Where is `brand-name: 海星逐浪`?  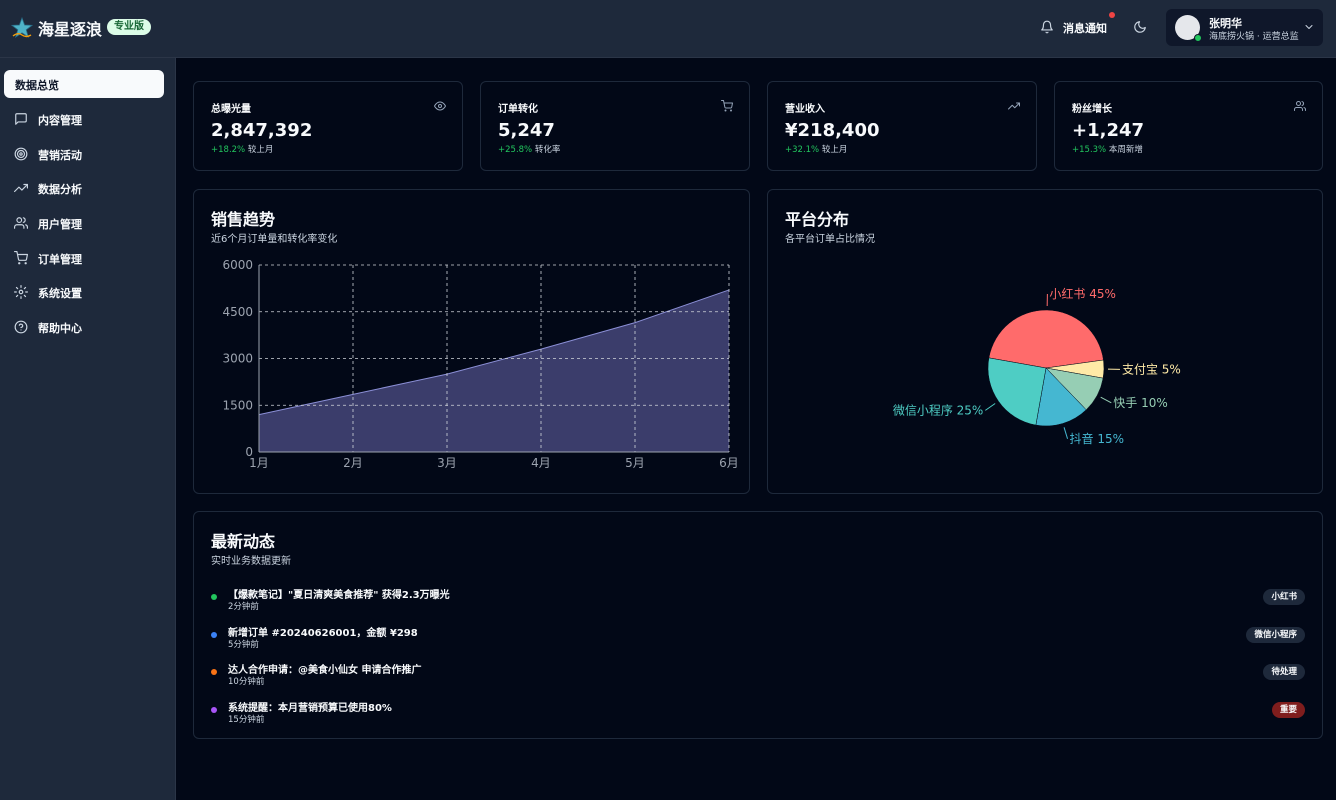
brand-name: 海星逐浪 is located at coordinates (70, 28).